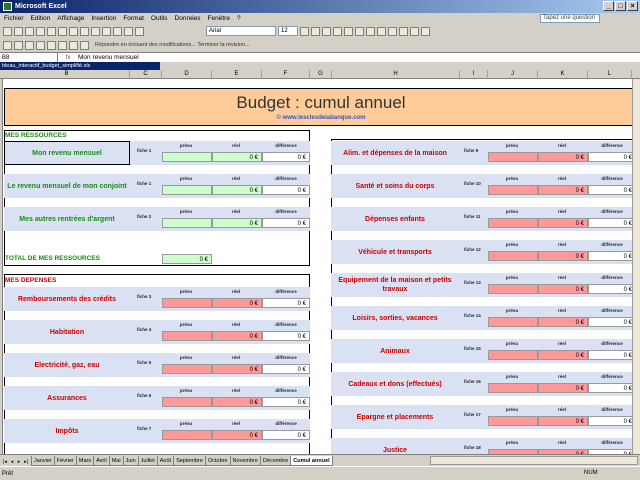 This screenshot has height=480, width=640. I want to click on col-header: L, so click(610, 74).